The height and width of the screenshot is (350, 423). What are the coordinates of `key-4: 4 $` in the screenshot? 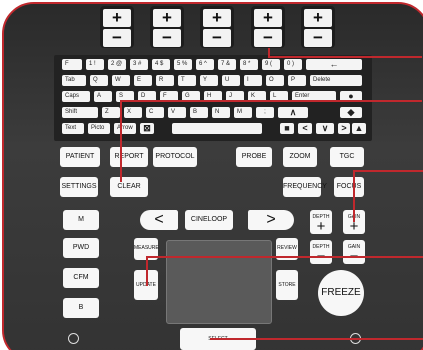 It's located at (161, 64).